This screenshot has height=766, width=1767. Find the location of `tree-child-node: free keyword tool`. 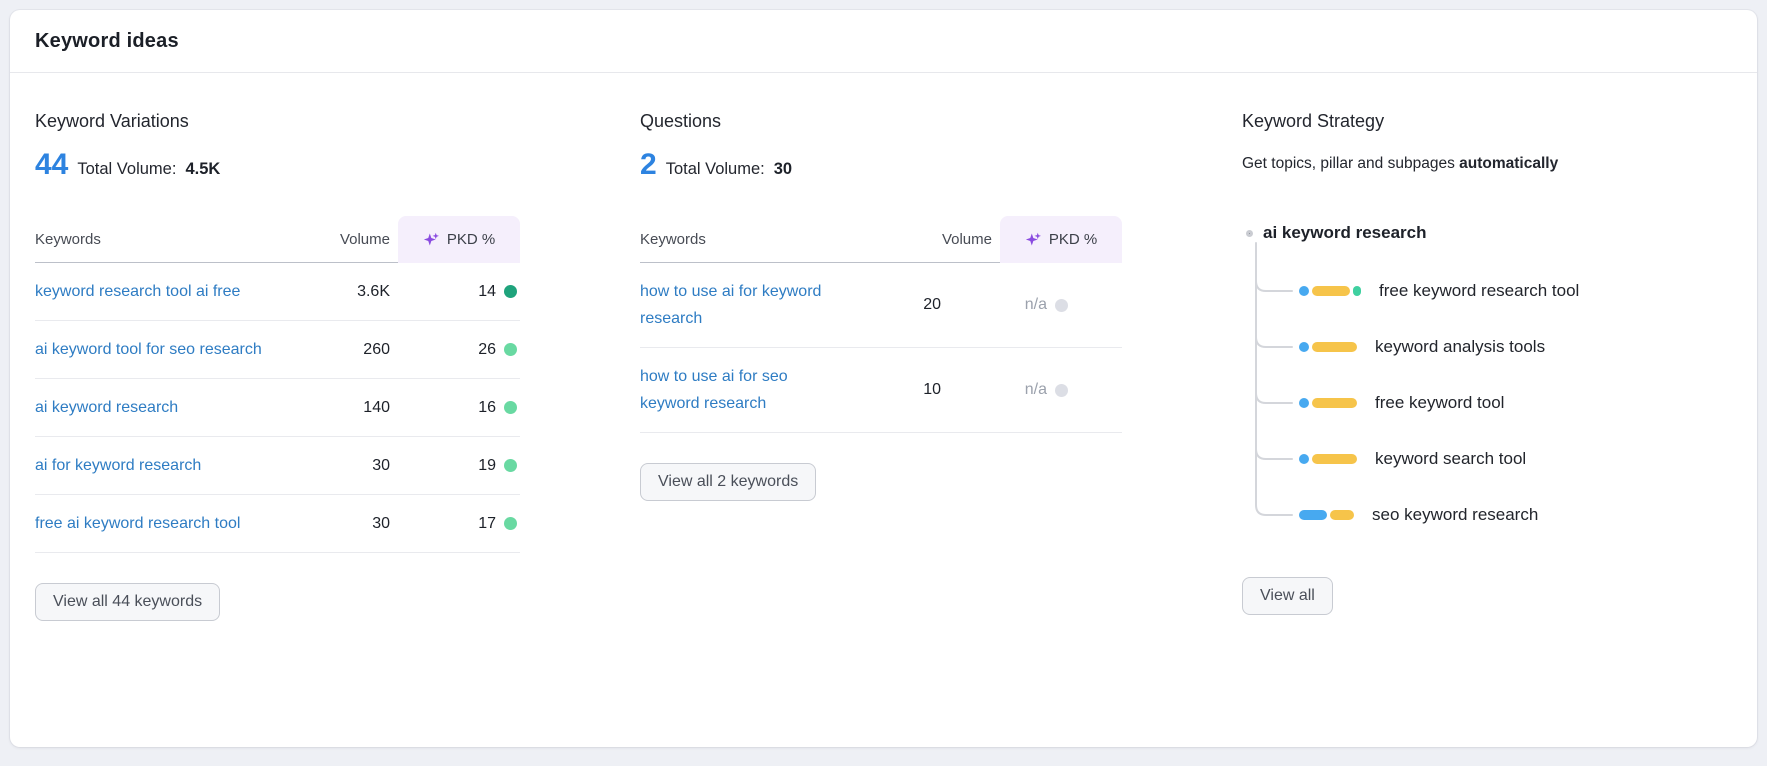

tree-child-node: free keyword tool is located at coordinates (1515, 403).